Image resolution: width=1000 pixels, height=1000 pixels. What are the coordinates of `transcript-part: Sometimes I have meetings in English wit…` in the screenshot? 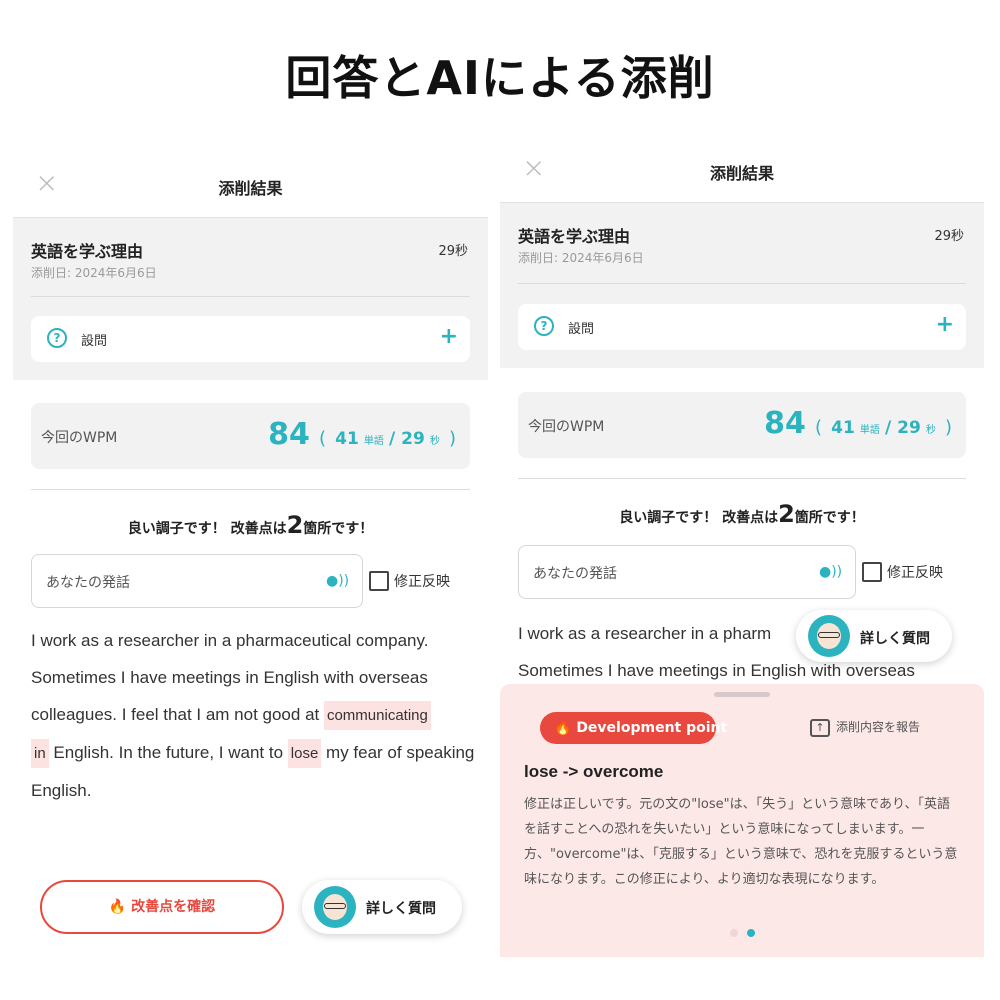 It's located at (716, 670).